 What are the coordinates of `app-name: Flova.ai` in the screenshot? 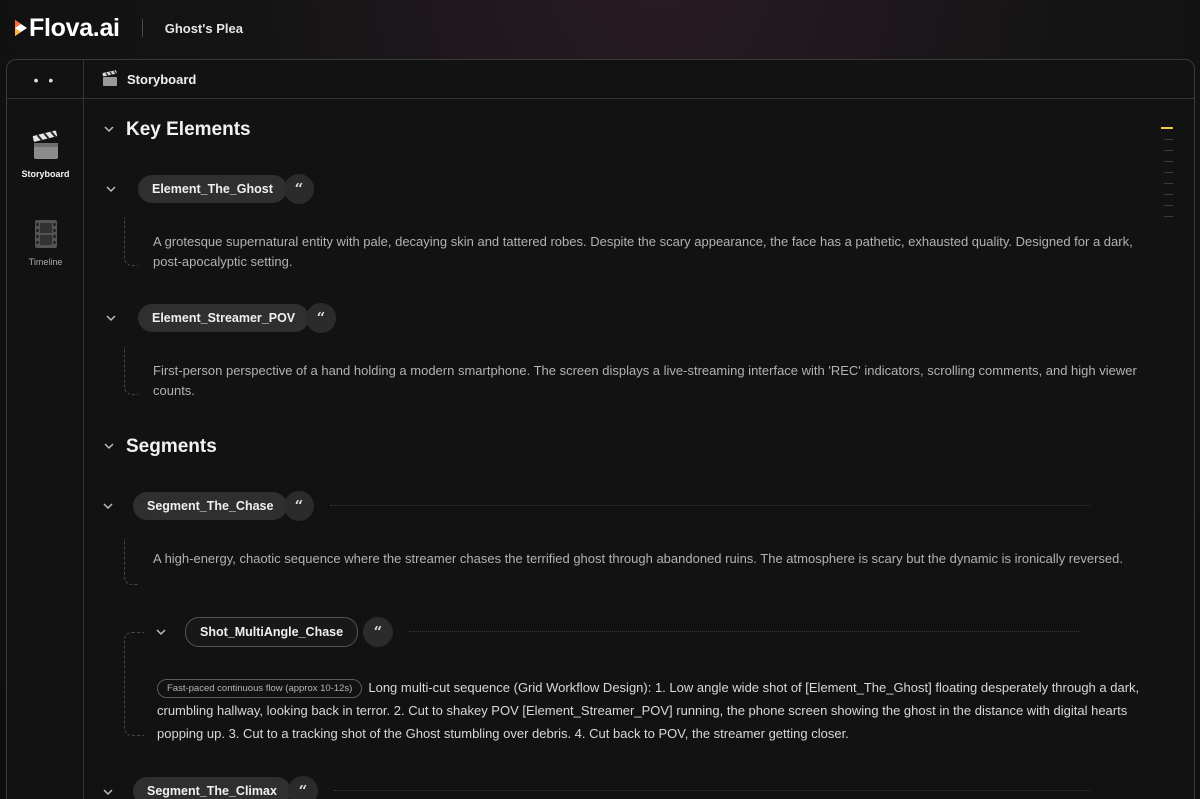 It's located at (74, 27).